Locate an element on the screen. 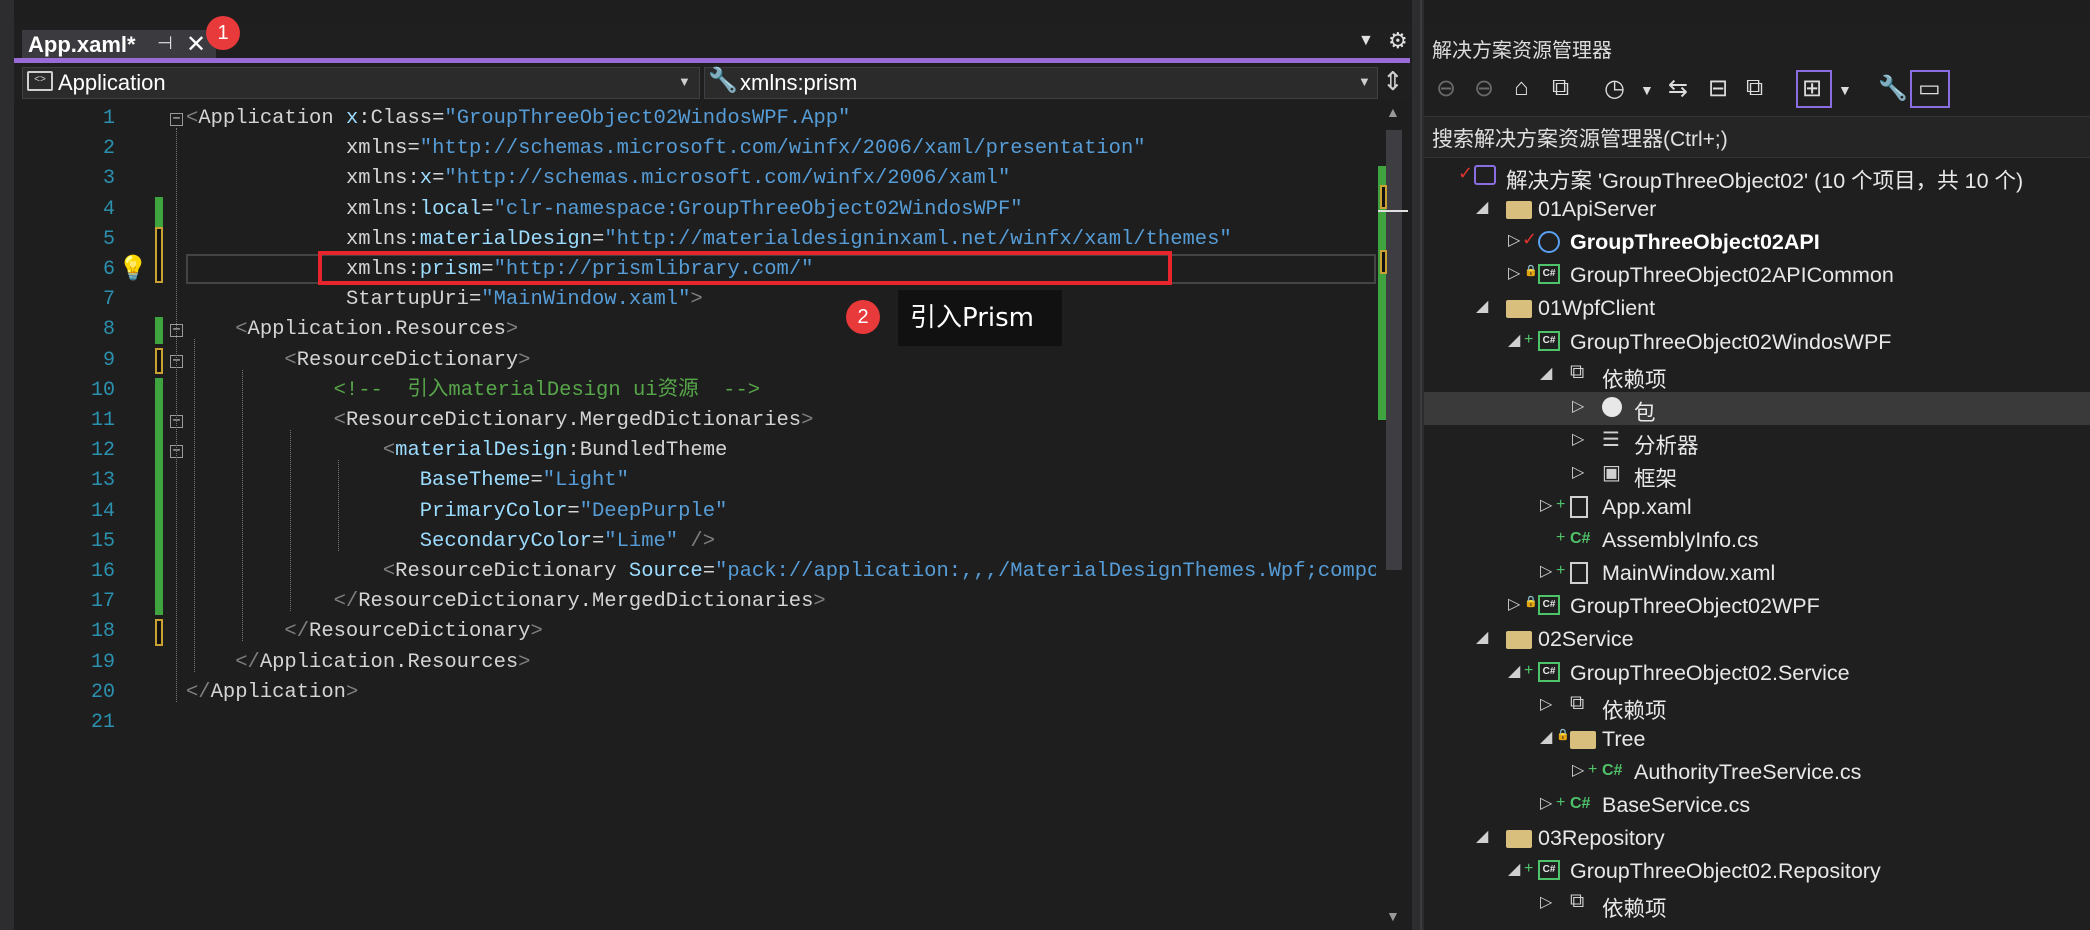 The image size is (2090, 930). code-line: <ResourceDictionary> is located at coordinates (358, 361).